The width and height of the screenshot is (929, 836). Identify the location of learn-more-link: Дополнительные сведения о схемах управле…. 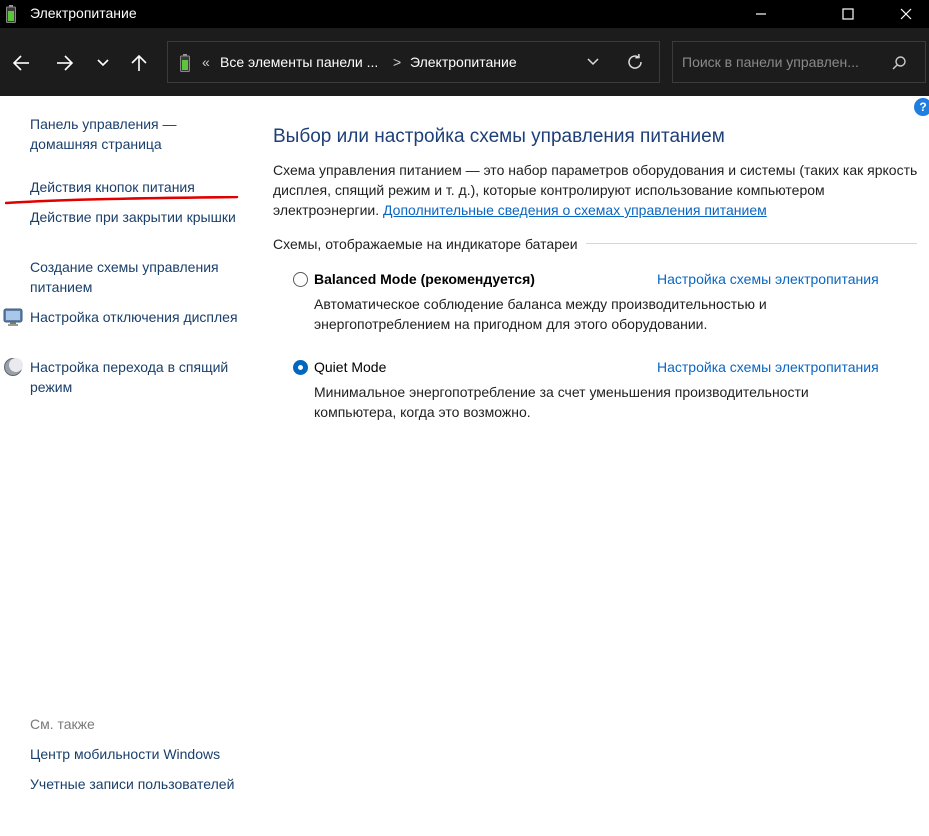
(575, 210).